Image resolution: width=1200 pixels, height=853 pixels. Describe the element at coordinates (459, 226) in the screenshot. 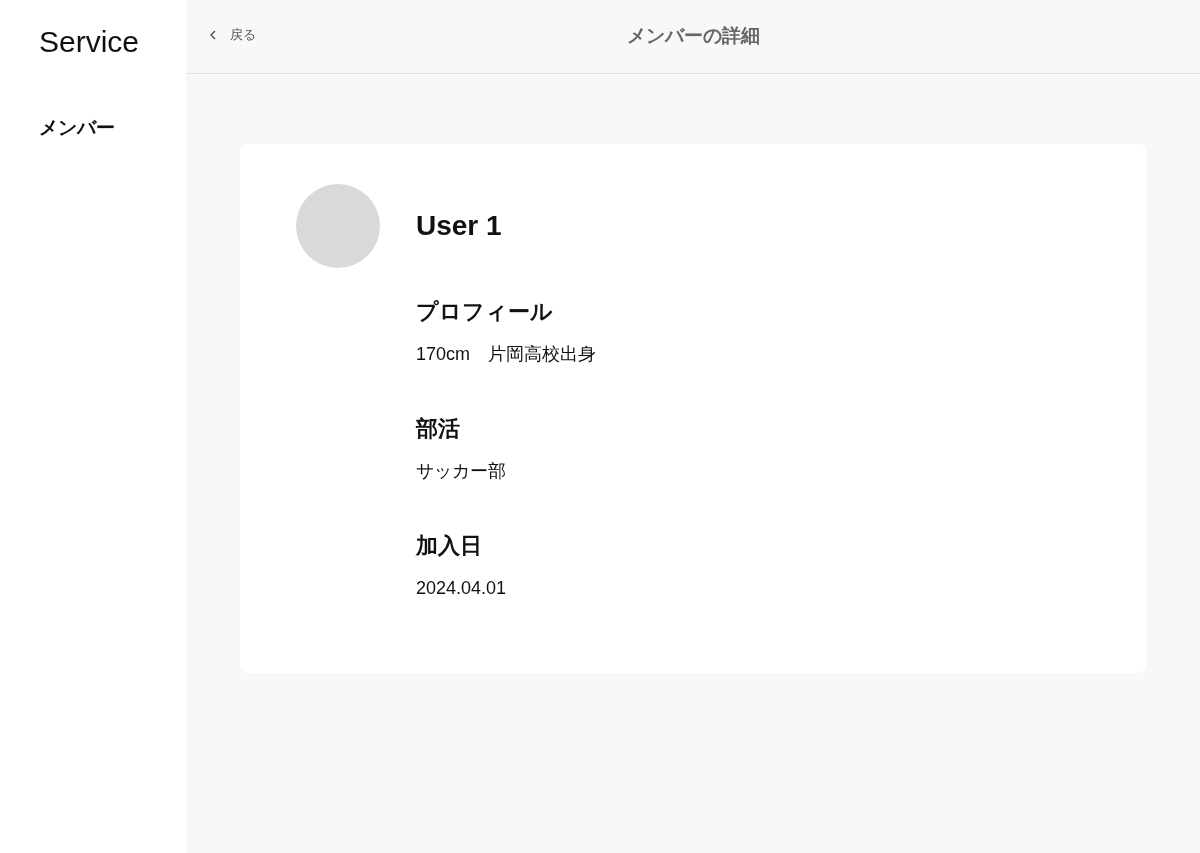

I see `member-name: User 1` at that location.